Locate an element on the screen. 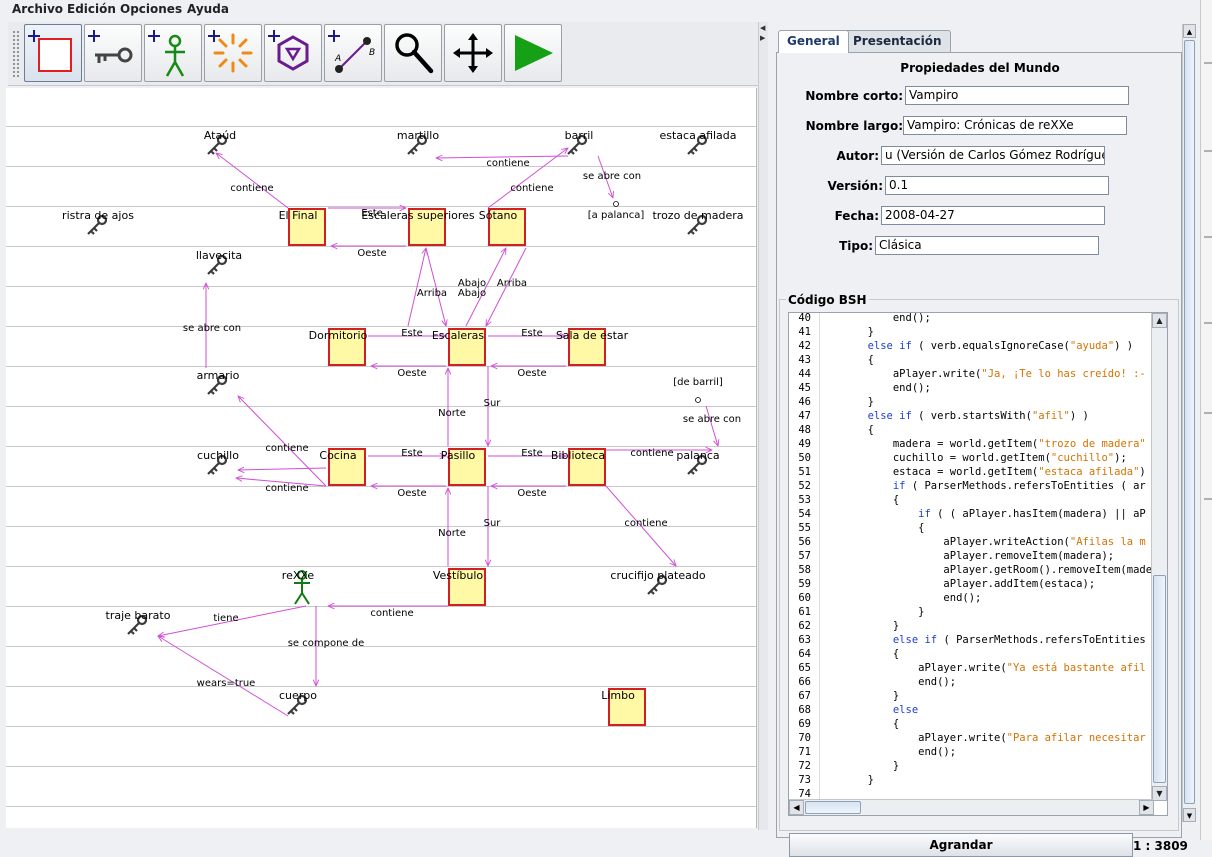 This screenshot has height=857, width=1212. add-character-button is located at coordinates (173, 53).